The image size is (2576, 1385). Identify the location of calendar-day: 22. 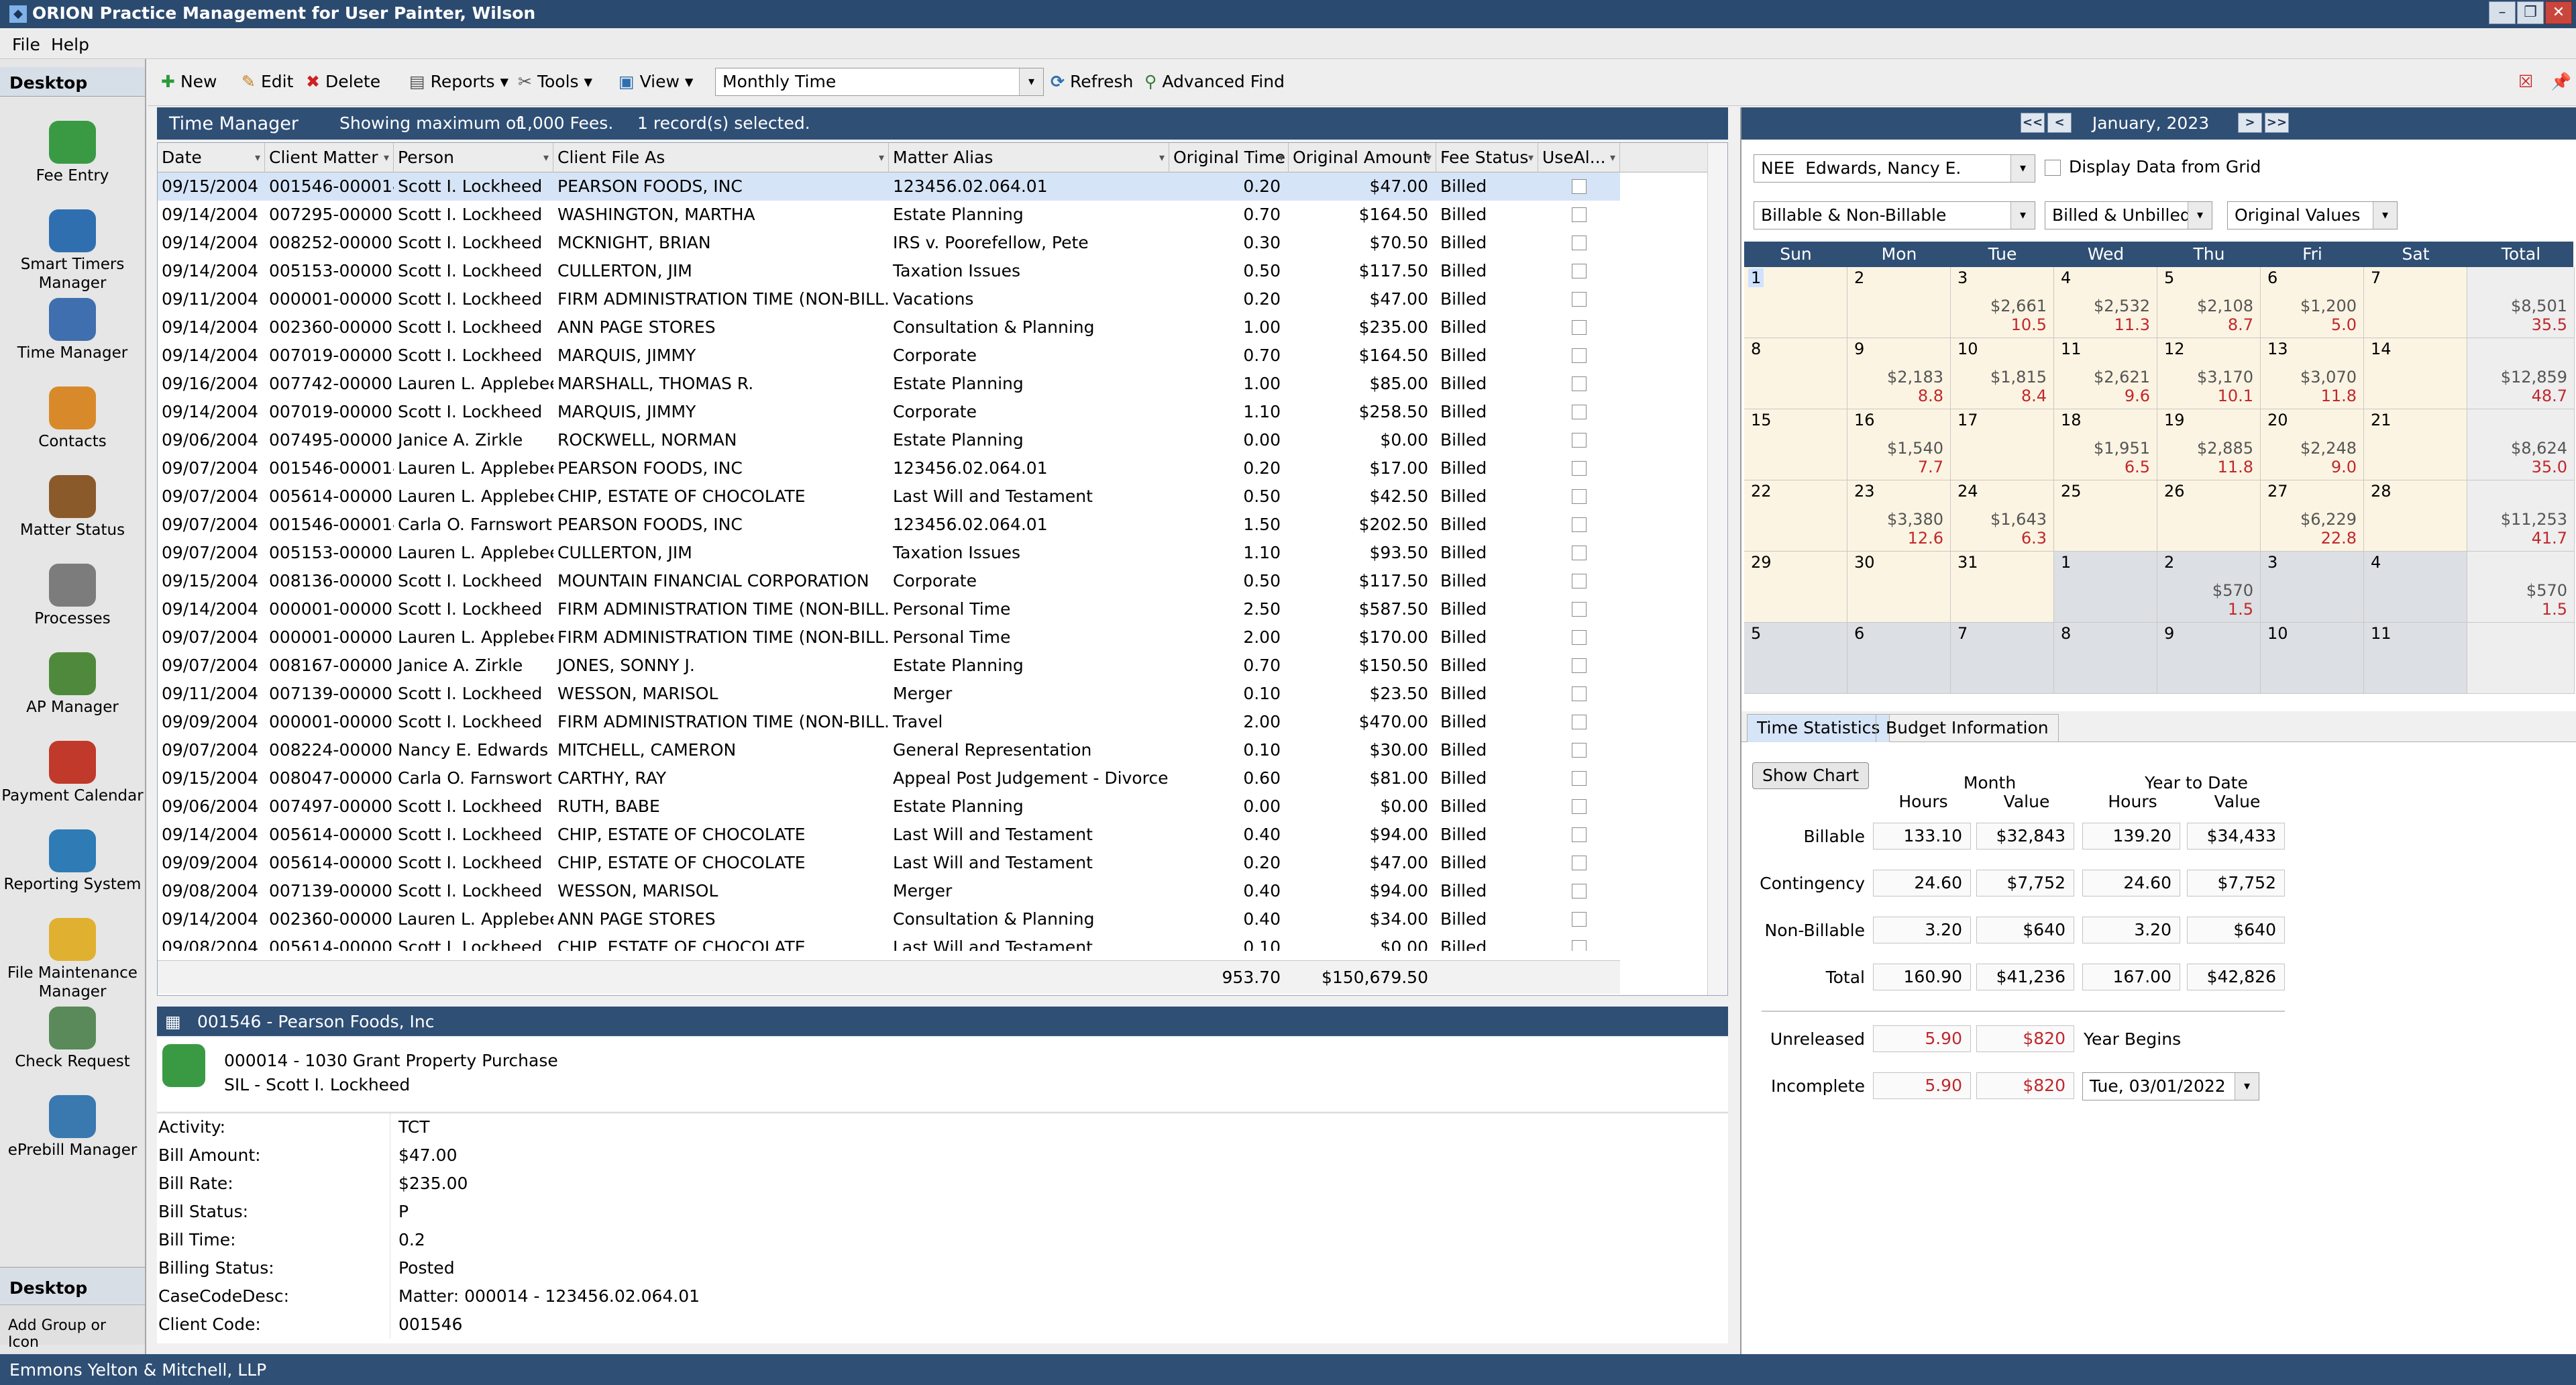
(1795, 516).